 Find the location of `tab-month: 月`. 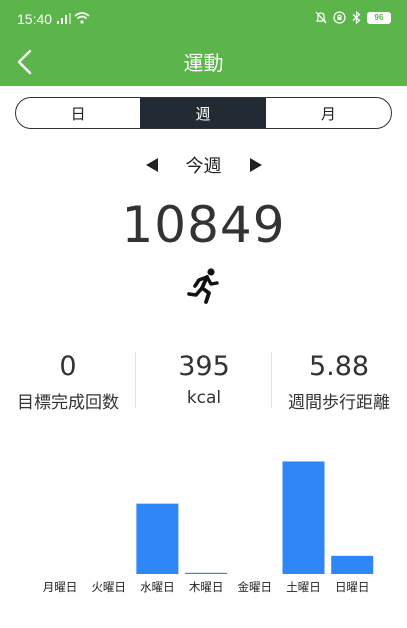

tab-month: 月 is located at coordinates (328, 113).